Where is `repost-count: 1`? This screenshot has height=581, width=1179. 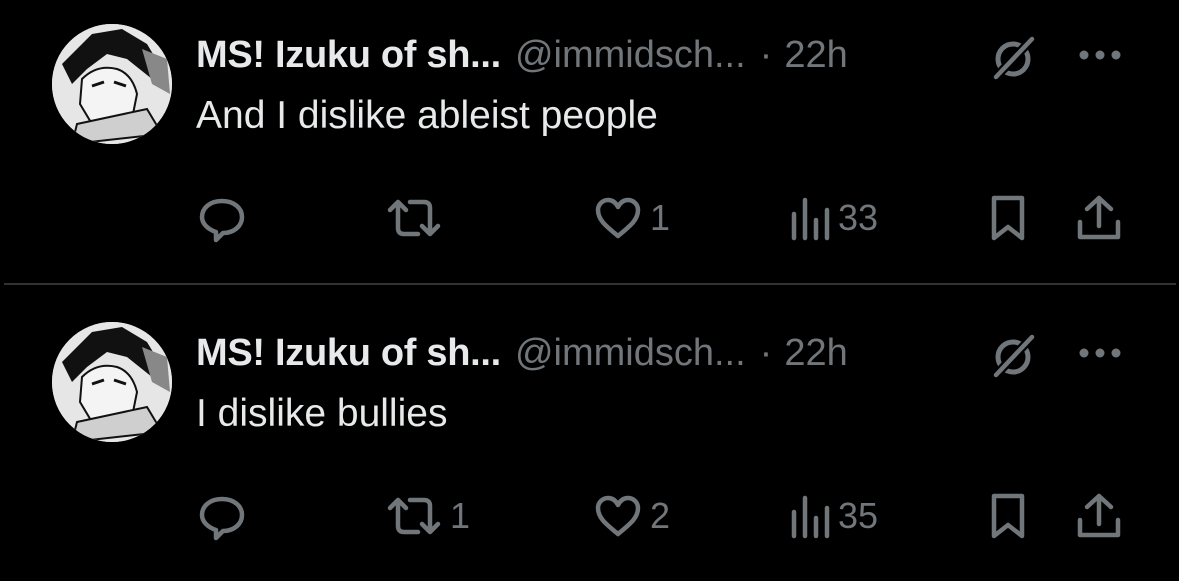 repost-count: 1 is located at coordinates (460, 515).